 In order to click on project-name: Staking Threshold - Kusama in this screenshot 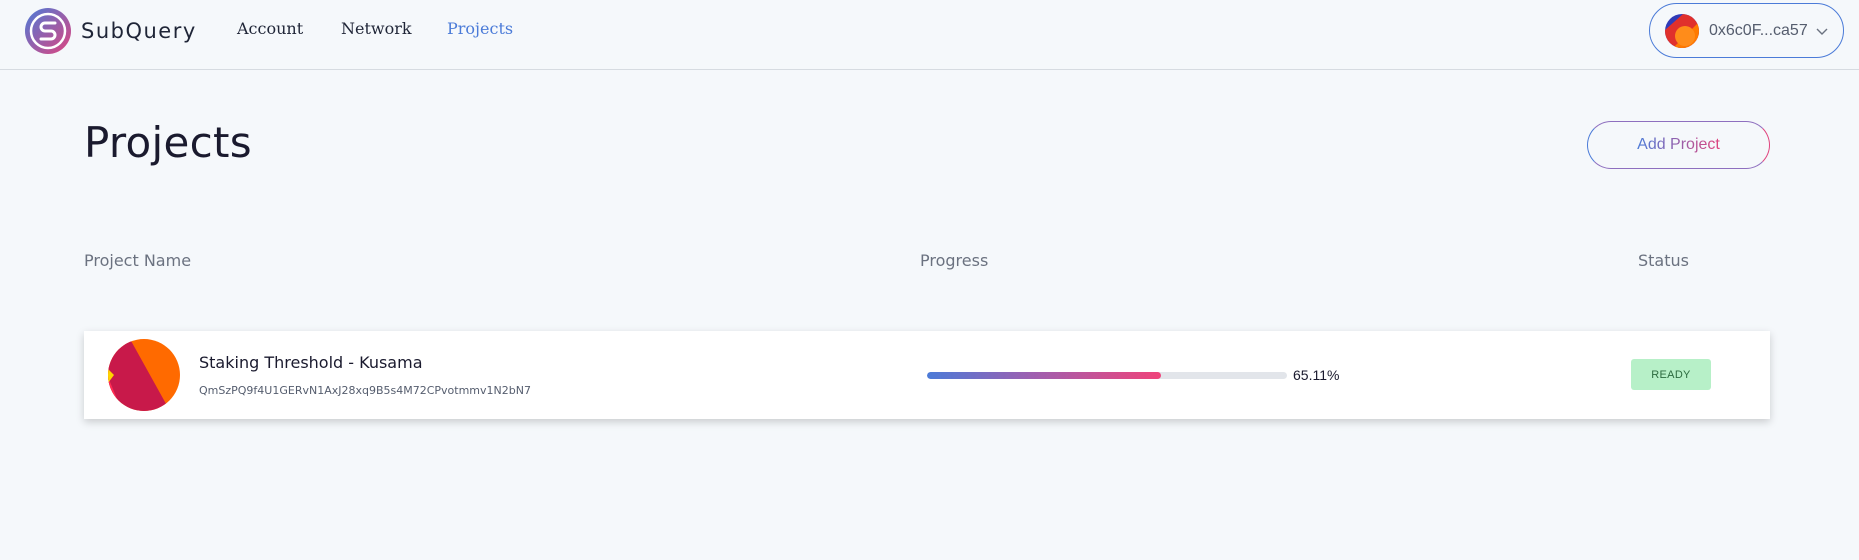, I will do `click(311, 362)`.